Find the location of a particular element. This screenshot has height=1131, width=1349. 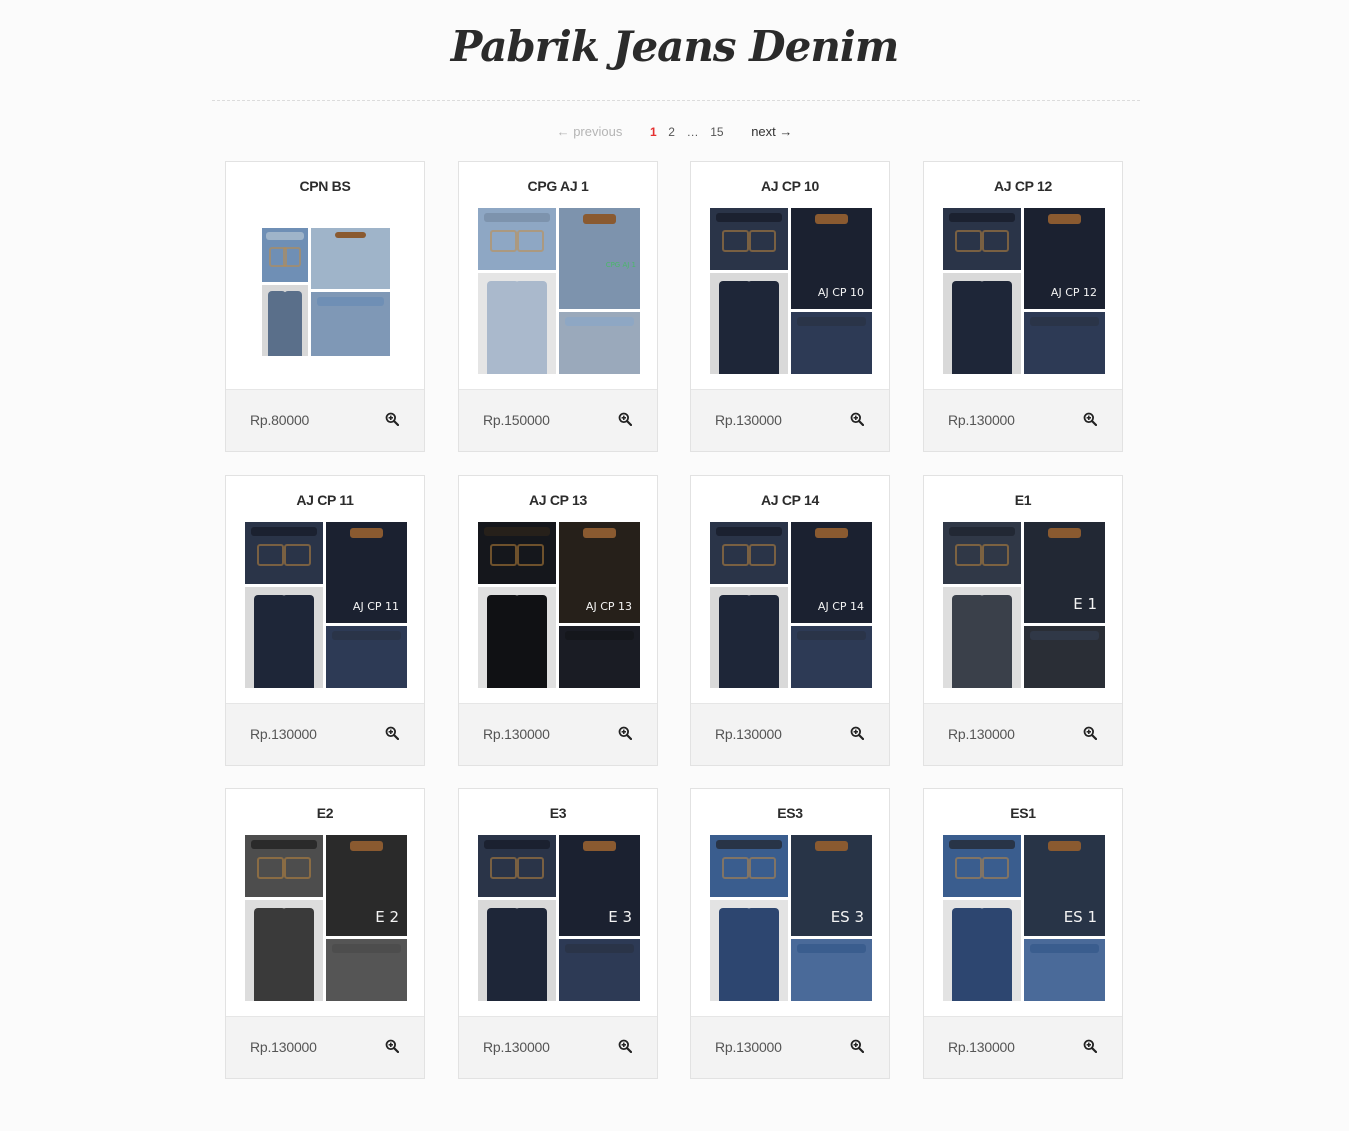

page-link-15: 15 is located at coordinates (716, 132).